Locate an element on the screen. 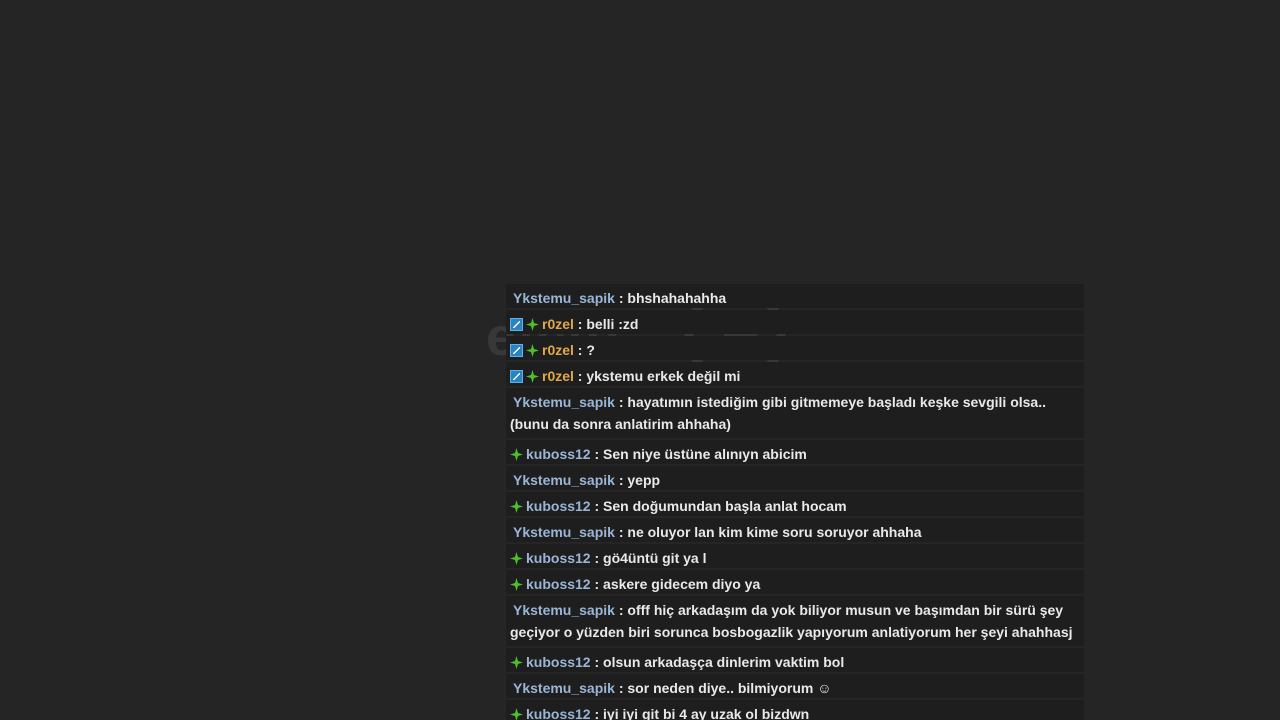  chat-message: Ykstemu_sapik : bhshahahahha is located at coordinates (795, 296).